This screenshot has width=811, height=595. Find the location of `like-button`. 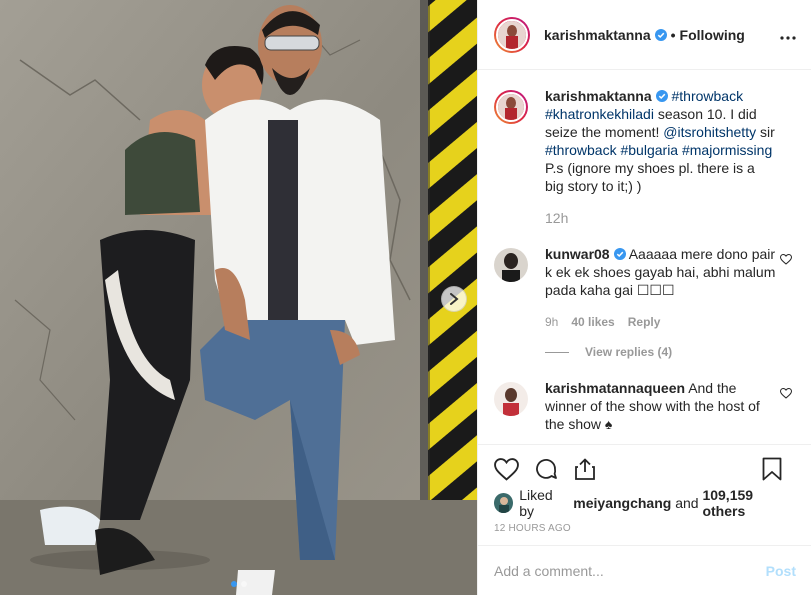

like-button is located at coordinates (506, 469).